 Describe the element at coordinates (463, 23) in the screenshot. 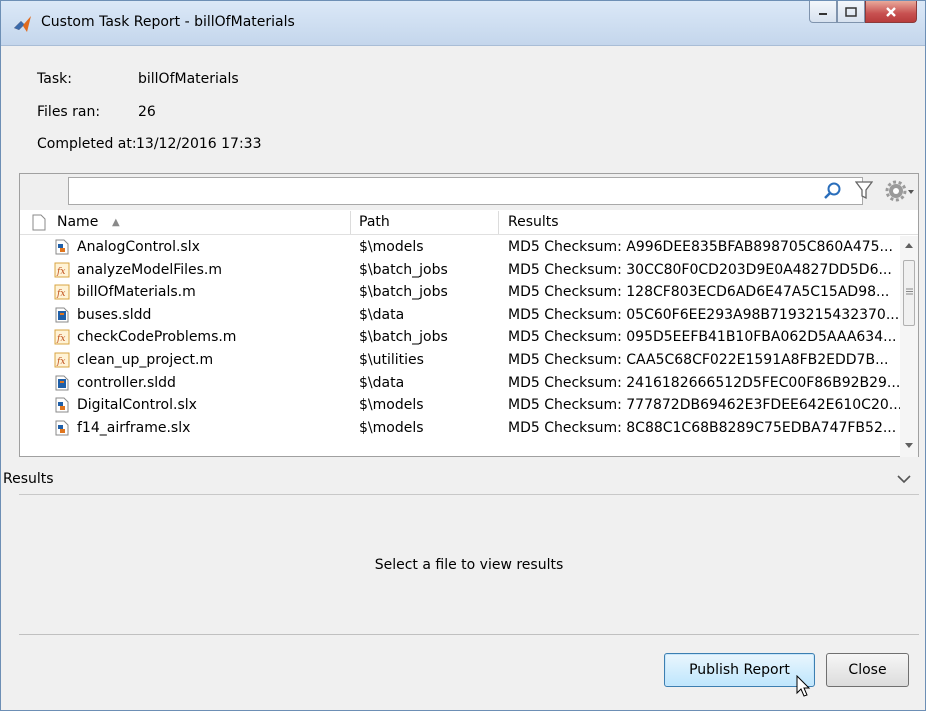

I see `title-bar: Custom Task Report - billOfMaterials` at that location.